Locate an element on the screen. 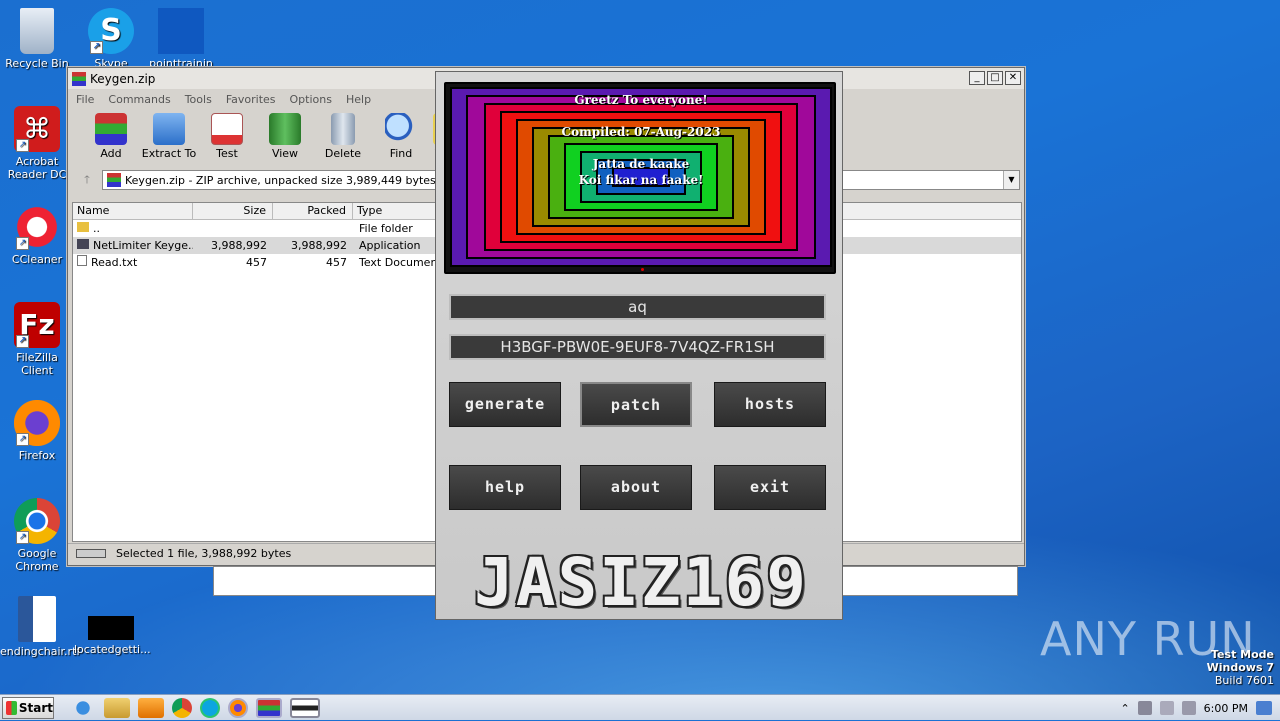  acrobat-icon: ⌘ ↗ is located at coordinates (37, 129).